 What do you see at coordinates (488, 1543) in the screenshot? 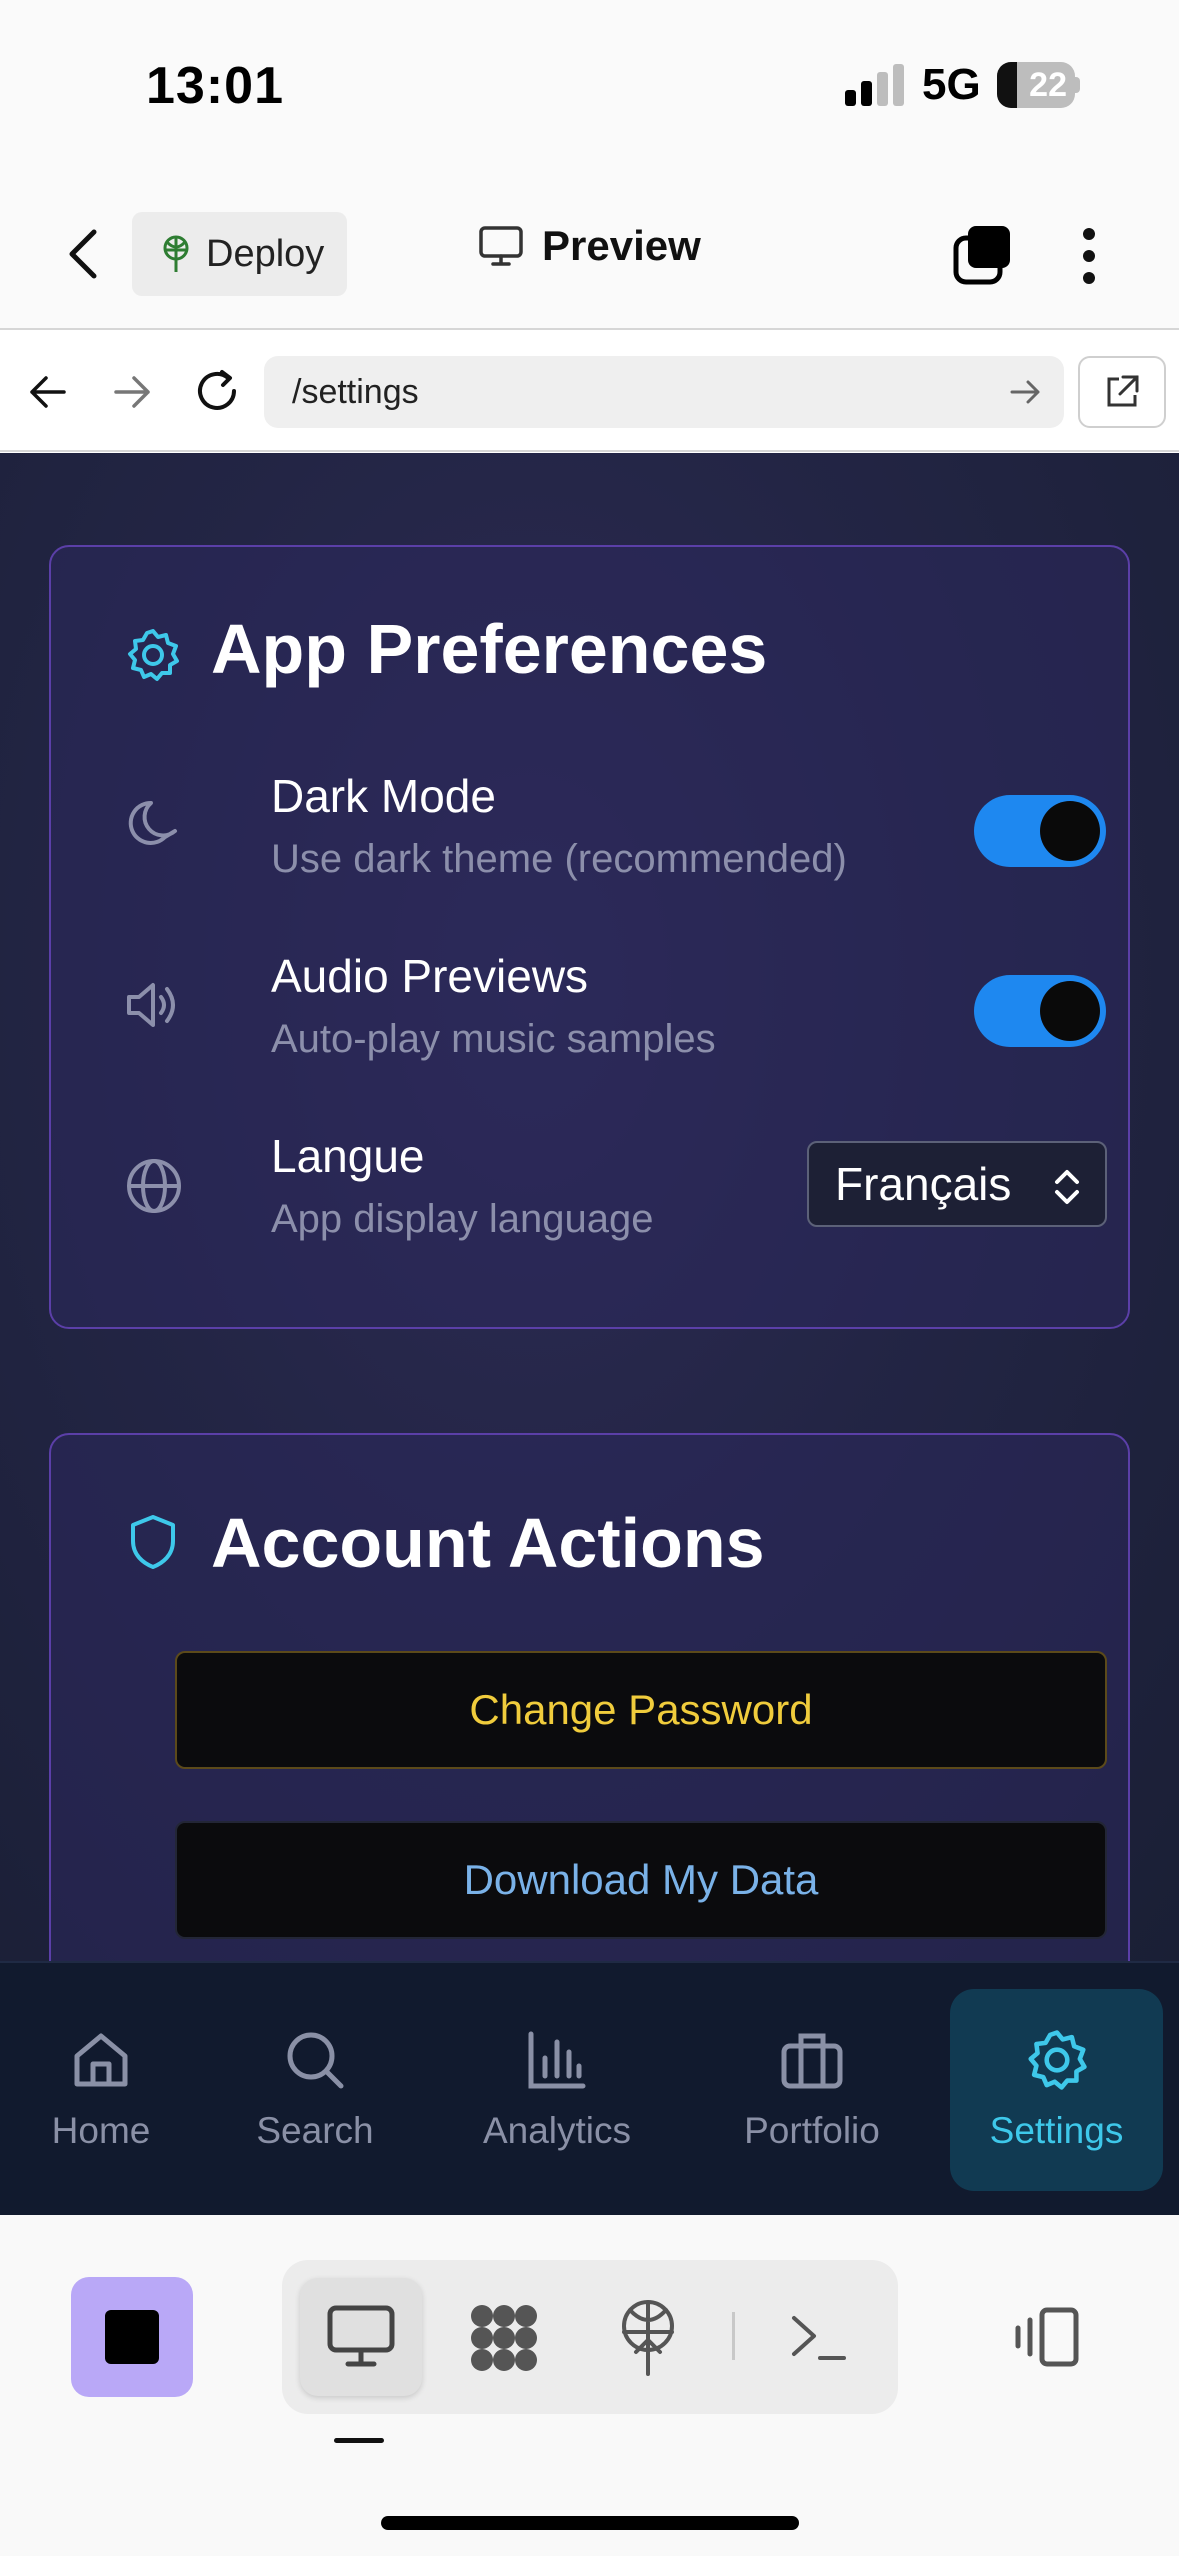
I see `account-actions-title: Account Actions` at bounding box center [488, 1543].